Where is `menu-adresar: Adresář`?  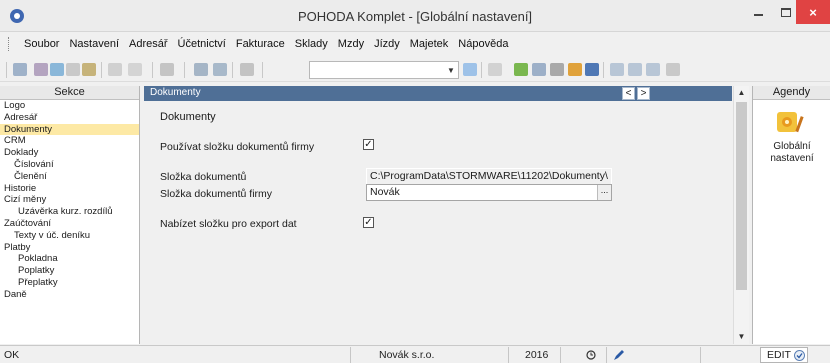 menu-adresar: Adresář is located at coordinates (148, 44).